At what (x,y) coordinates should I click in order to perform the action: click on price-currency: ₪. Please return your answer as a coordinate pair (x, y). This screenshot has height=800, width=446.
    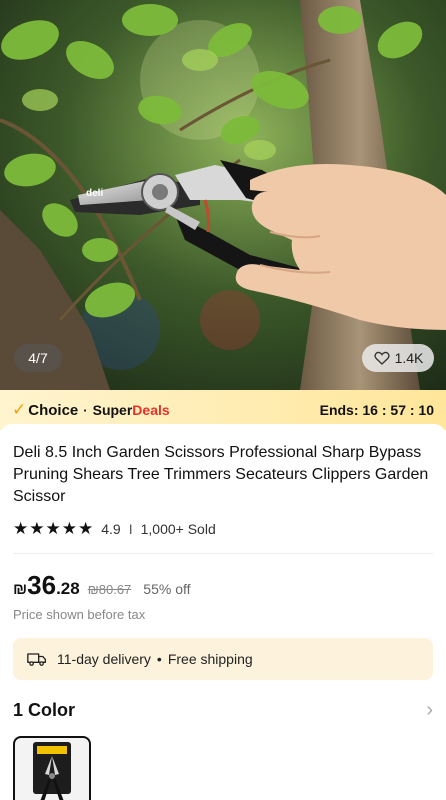
    Looking at the image, I should click on (20, 589).